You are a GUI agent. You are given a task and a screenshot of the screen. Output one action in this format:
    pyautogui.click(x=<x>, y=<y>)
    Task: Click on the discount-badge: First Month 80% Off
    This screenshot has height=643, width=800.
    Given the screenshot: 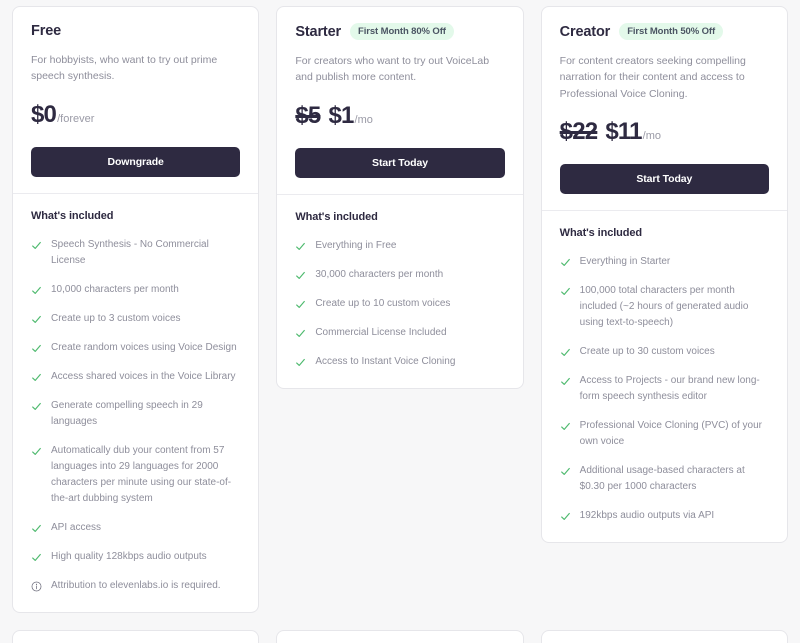 What is the action you would take?
    pyautogui.click(x=402, y=31)
    